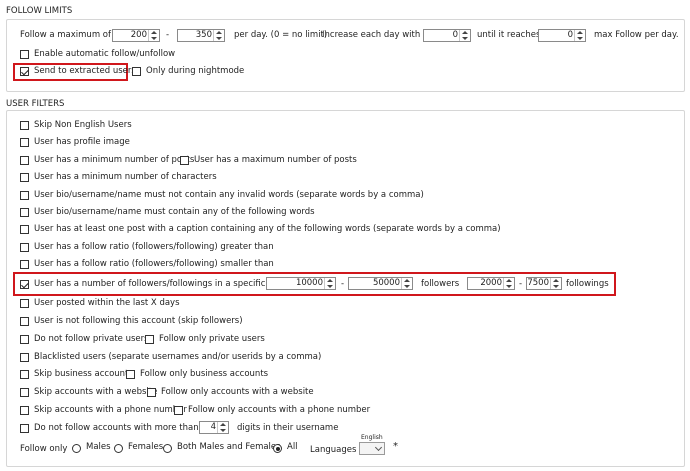 The height and width of the screenshot is (471, 690). Describe the element at coordinates (371, 35) in the screenshot. I see `increase-label: Increase each day with` at that location.